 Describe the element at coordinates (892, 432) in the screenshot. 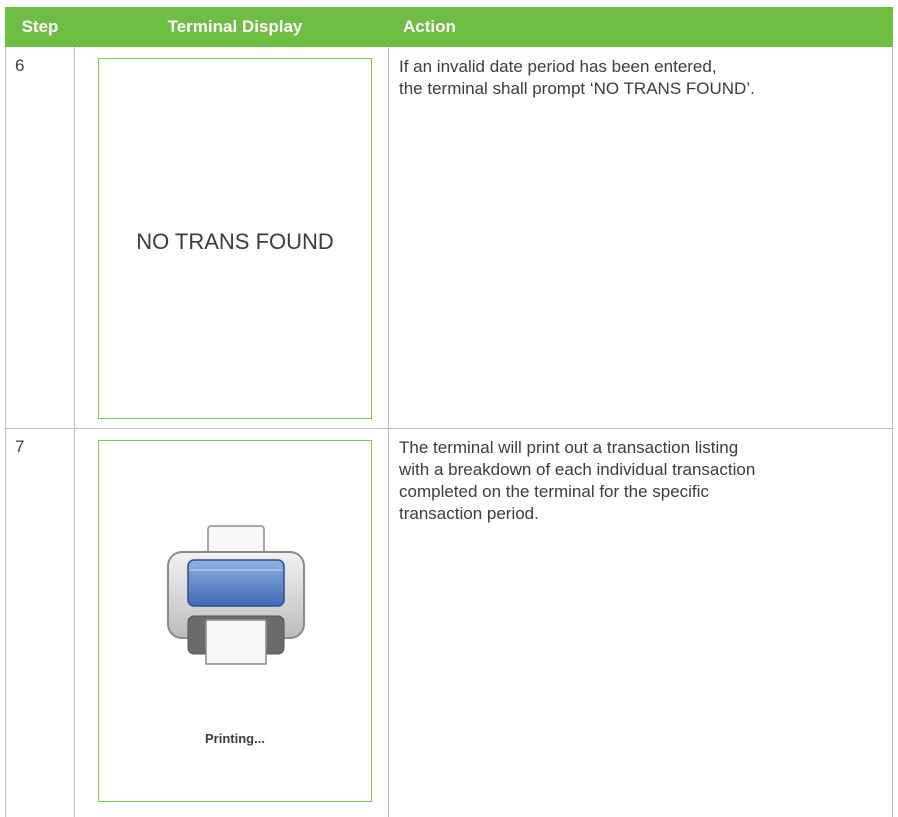

I see `grid-line-right` at that location.